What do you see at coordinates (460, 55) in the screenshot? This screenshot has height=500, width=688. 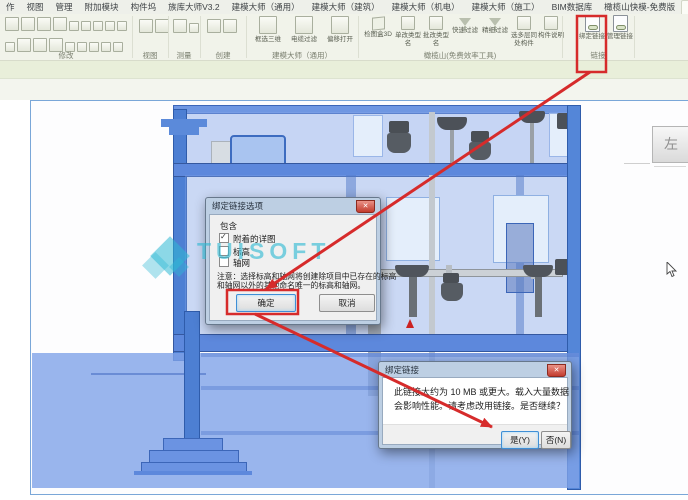 I see `group-label-gls: 橄榄山(免费效率工具)` at bounding box center [460, 55].